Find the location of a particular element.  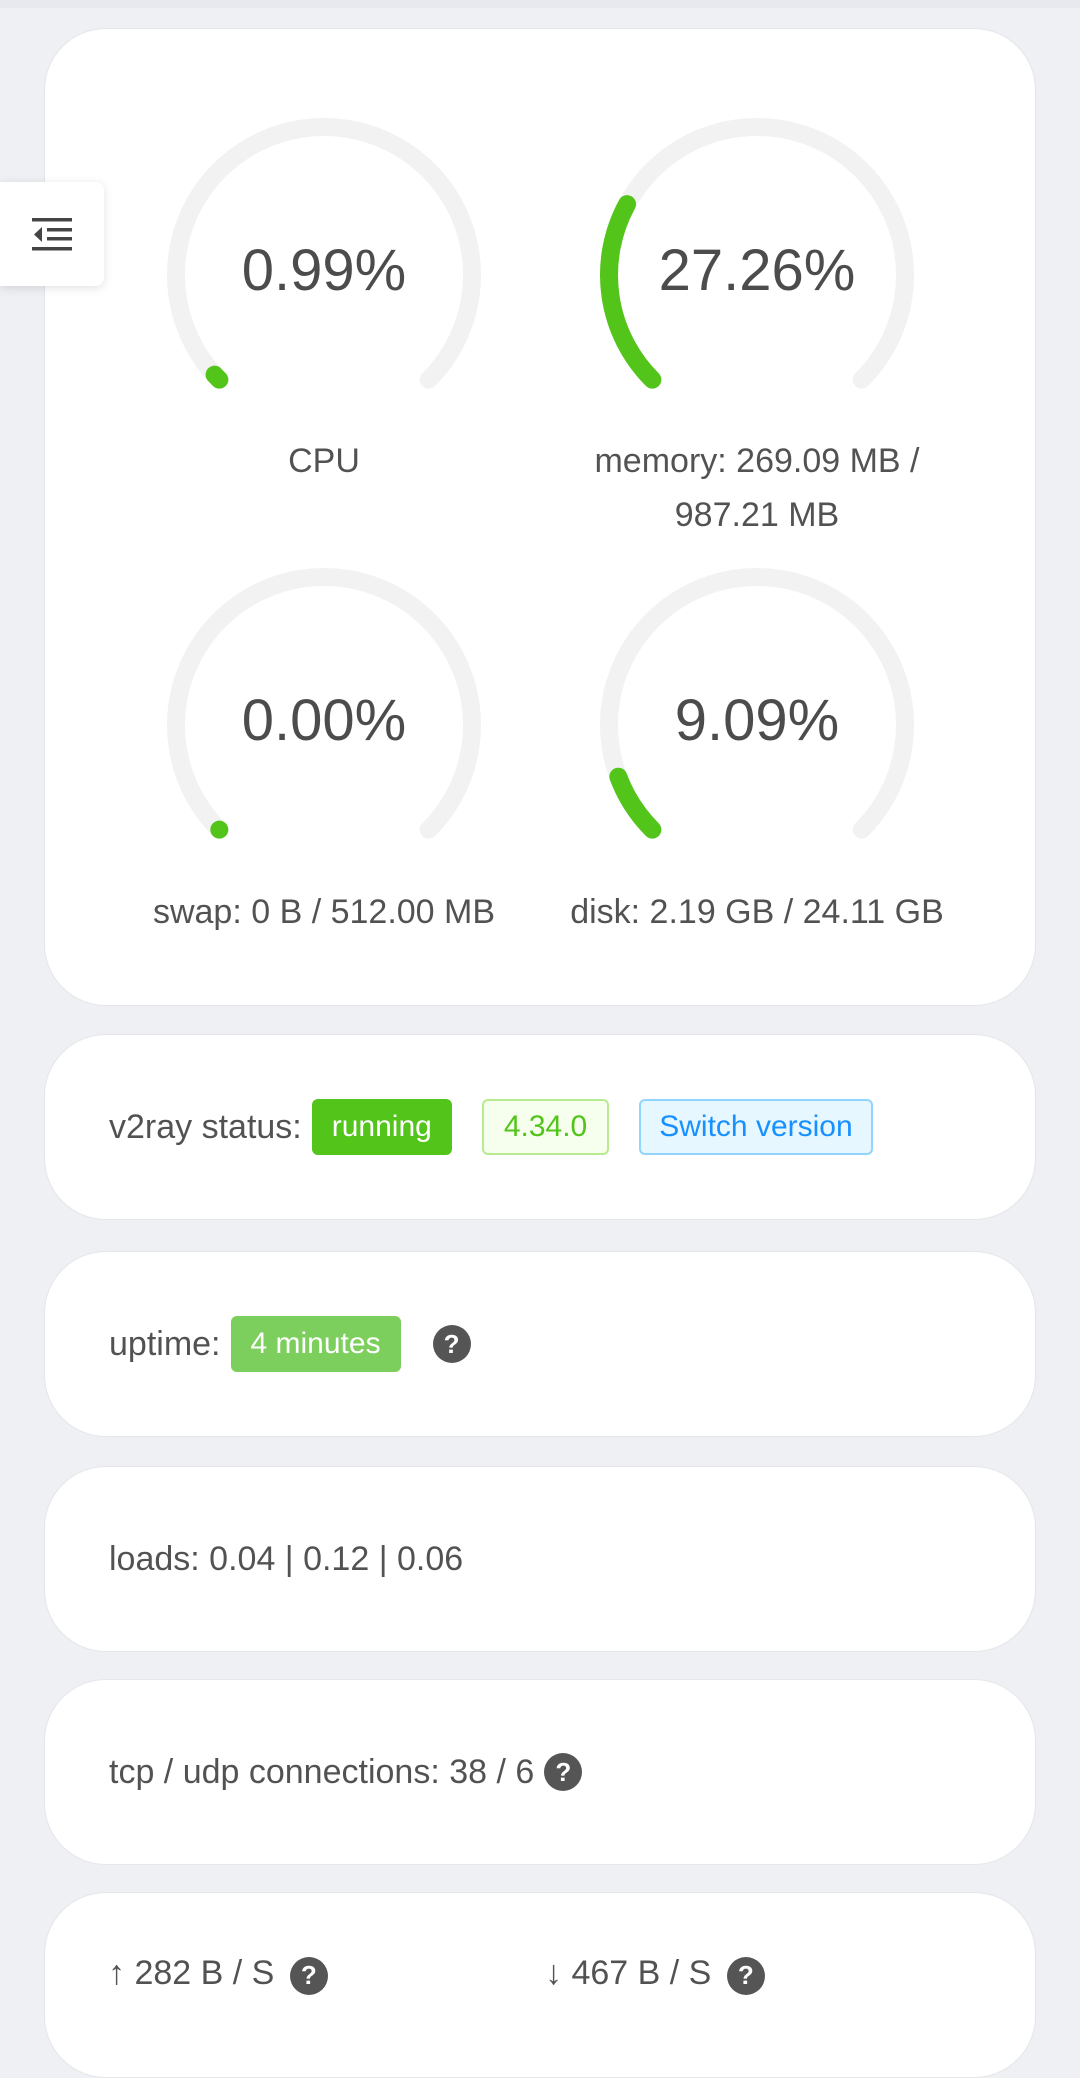

connections-card: tcp / udp connections: 38 / 6 ? is located at coordinates (540, 1772).